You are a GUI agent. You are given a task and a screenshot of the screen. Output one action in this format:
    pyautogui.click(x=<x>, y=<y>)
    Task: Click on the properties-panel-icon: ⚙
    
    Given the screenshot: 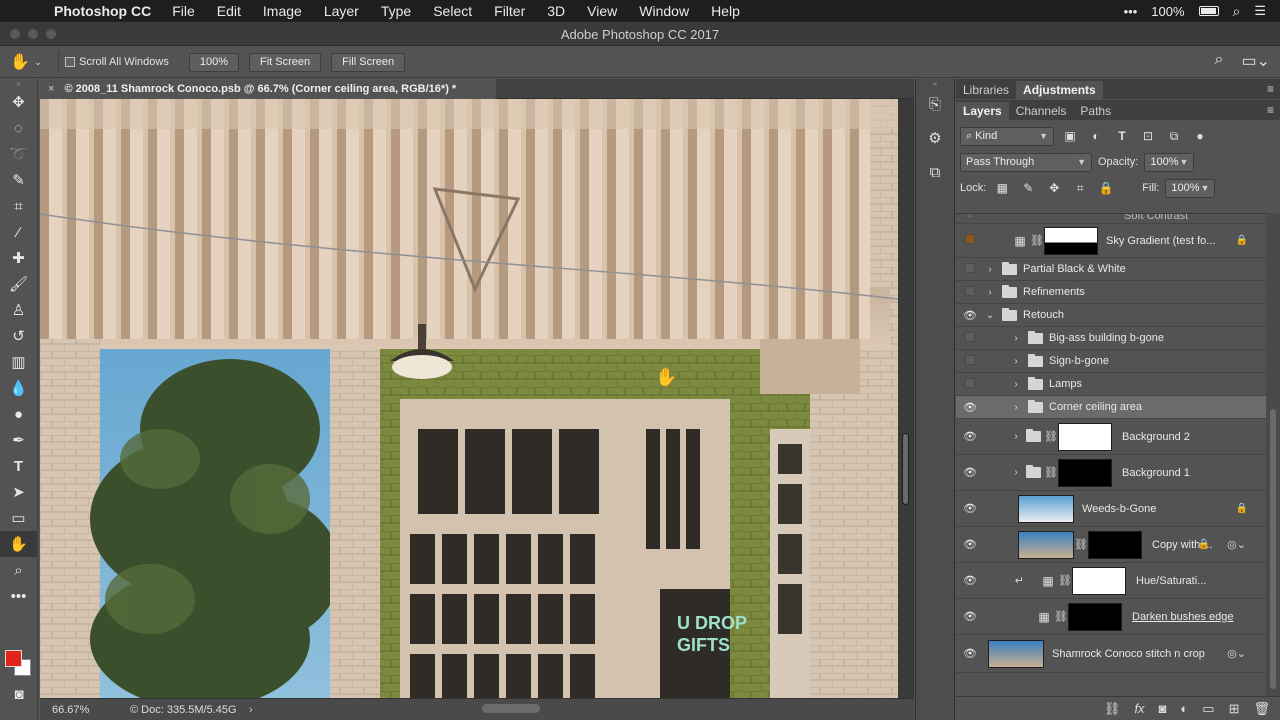 What is the action you would take?
    pyautogui.click(x=935, y=138)
    